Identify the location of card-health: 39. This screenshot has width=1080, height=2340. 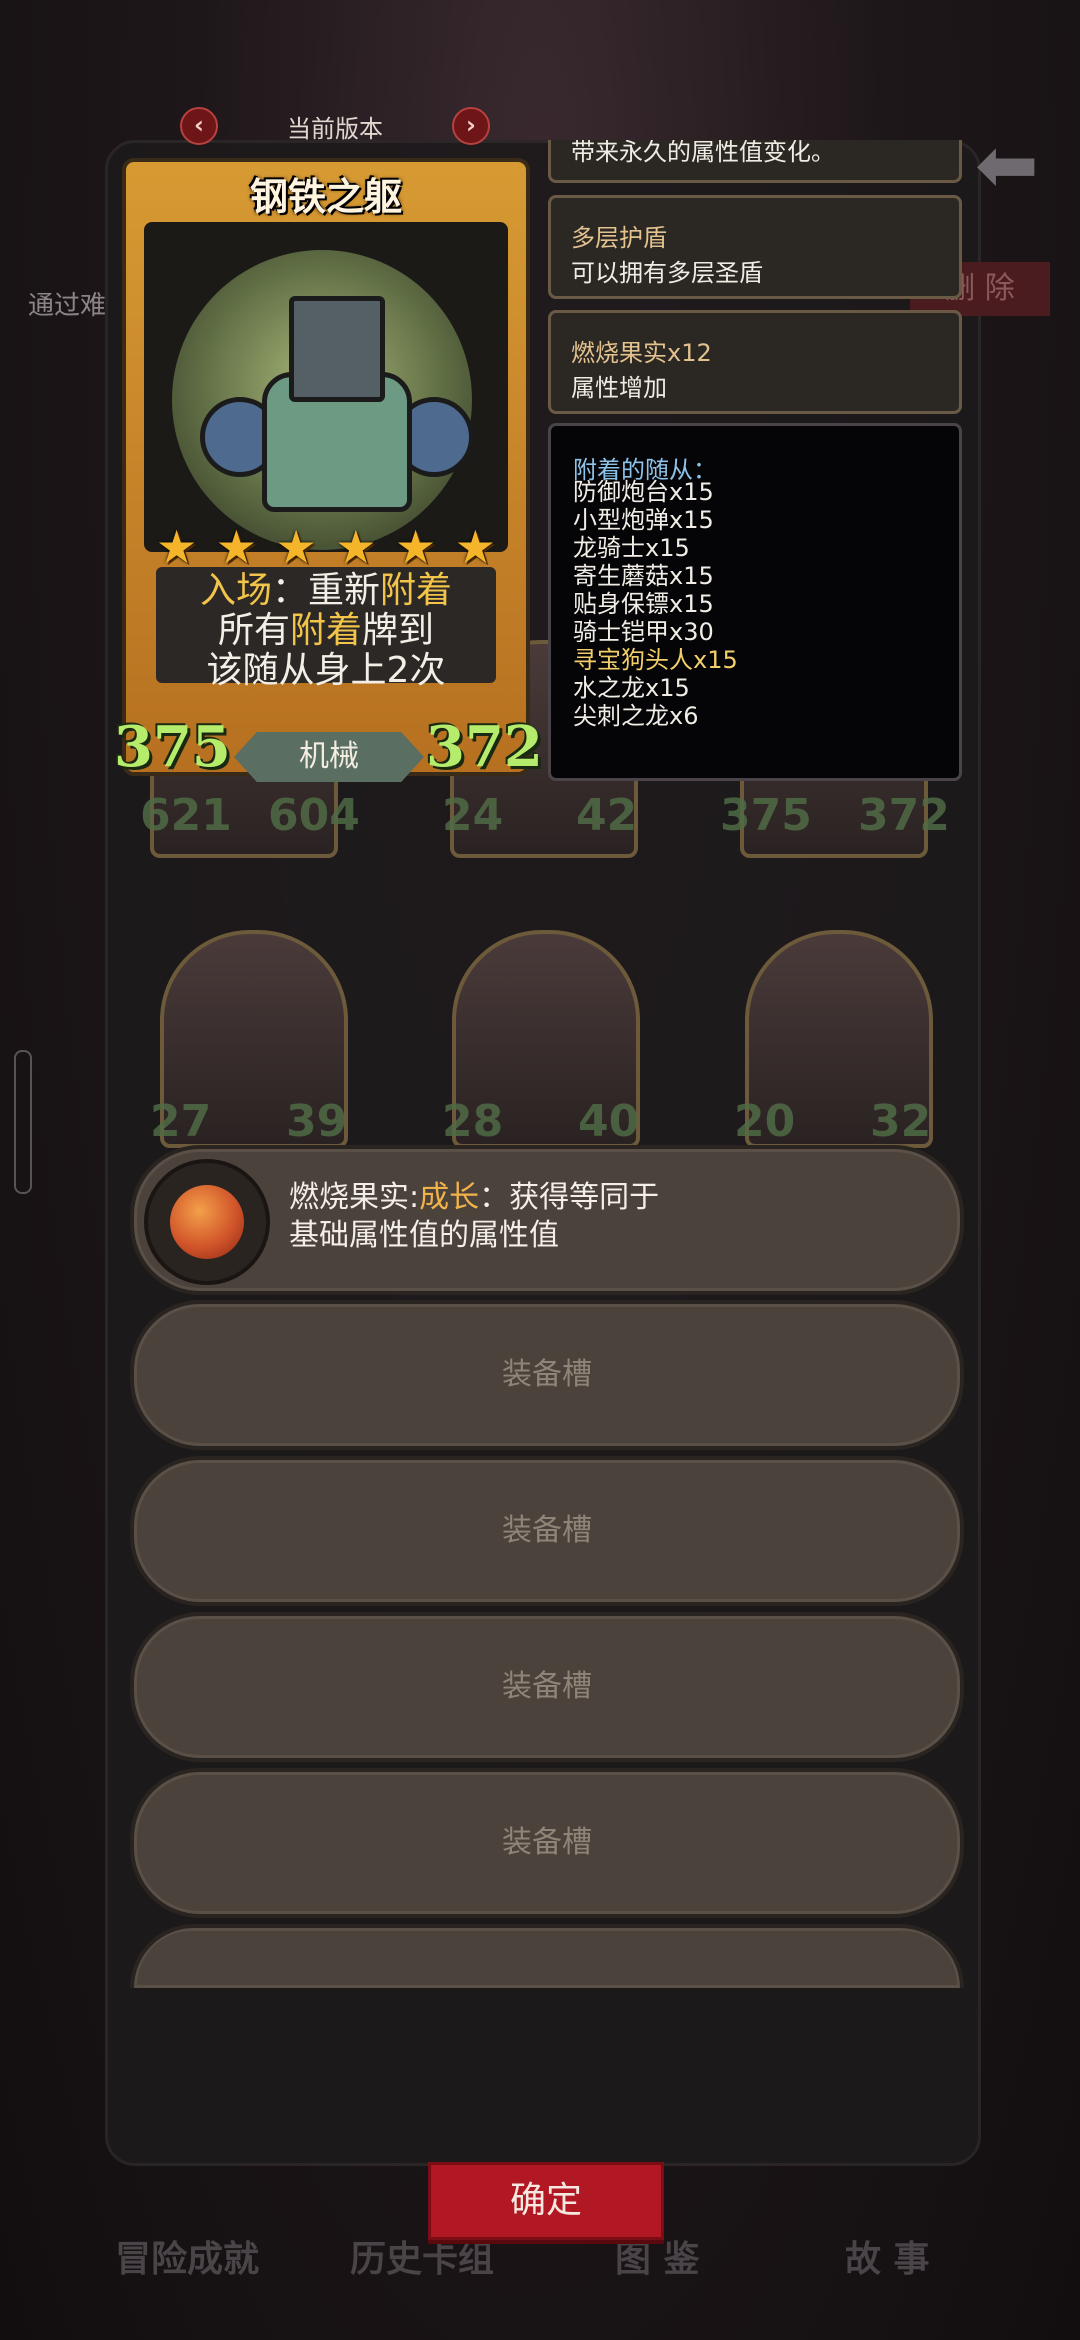
(317, 1121).